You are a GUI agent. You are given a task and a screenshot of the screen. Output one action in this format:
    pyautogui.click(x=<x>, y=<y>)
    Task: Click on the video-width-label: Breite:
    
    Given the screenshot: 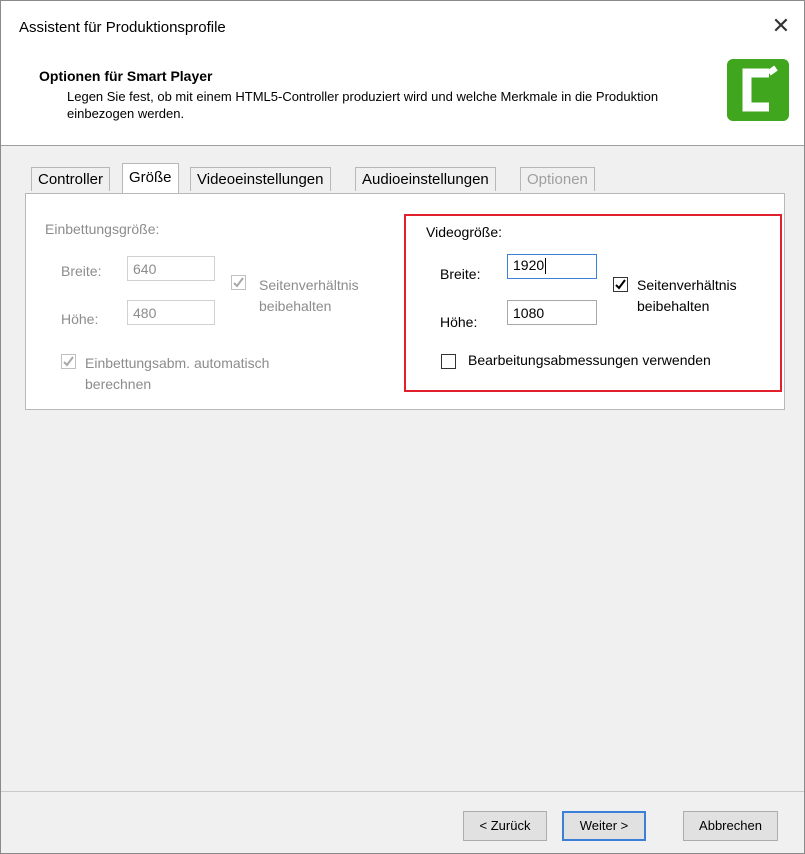 What is the action you would take?
    pyautogui.click(x=460, y=274)
    